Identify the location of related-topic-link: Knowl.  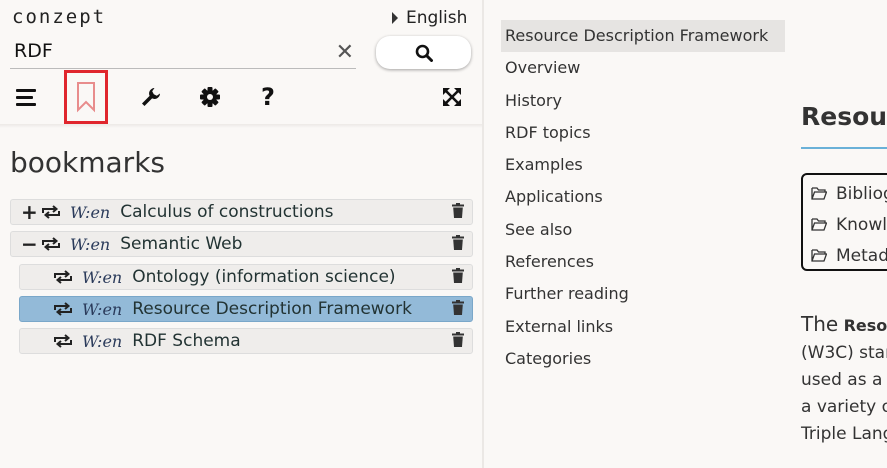
(845, 224).